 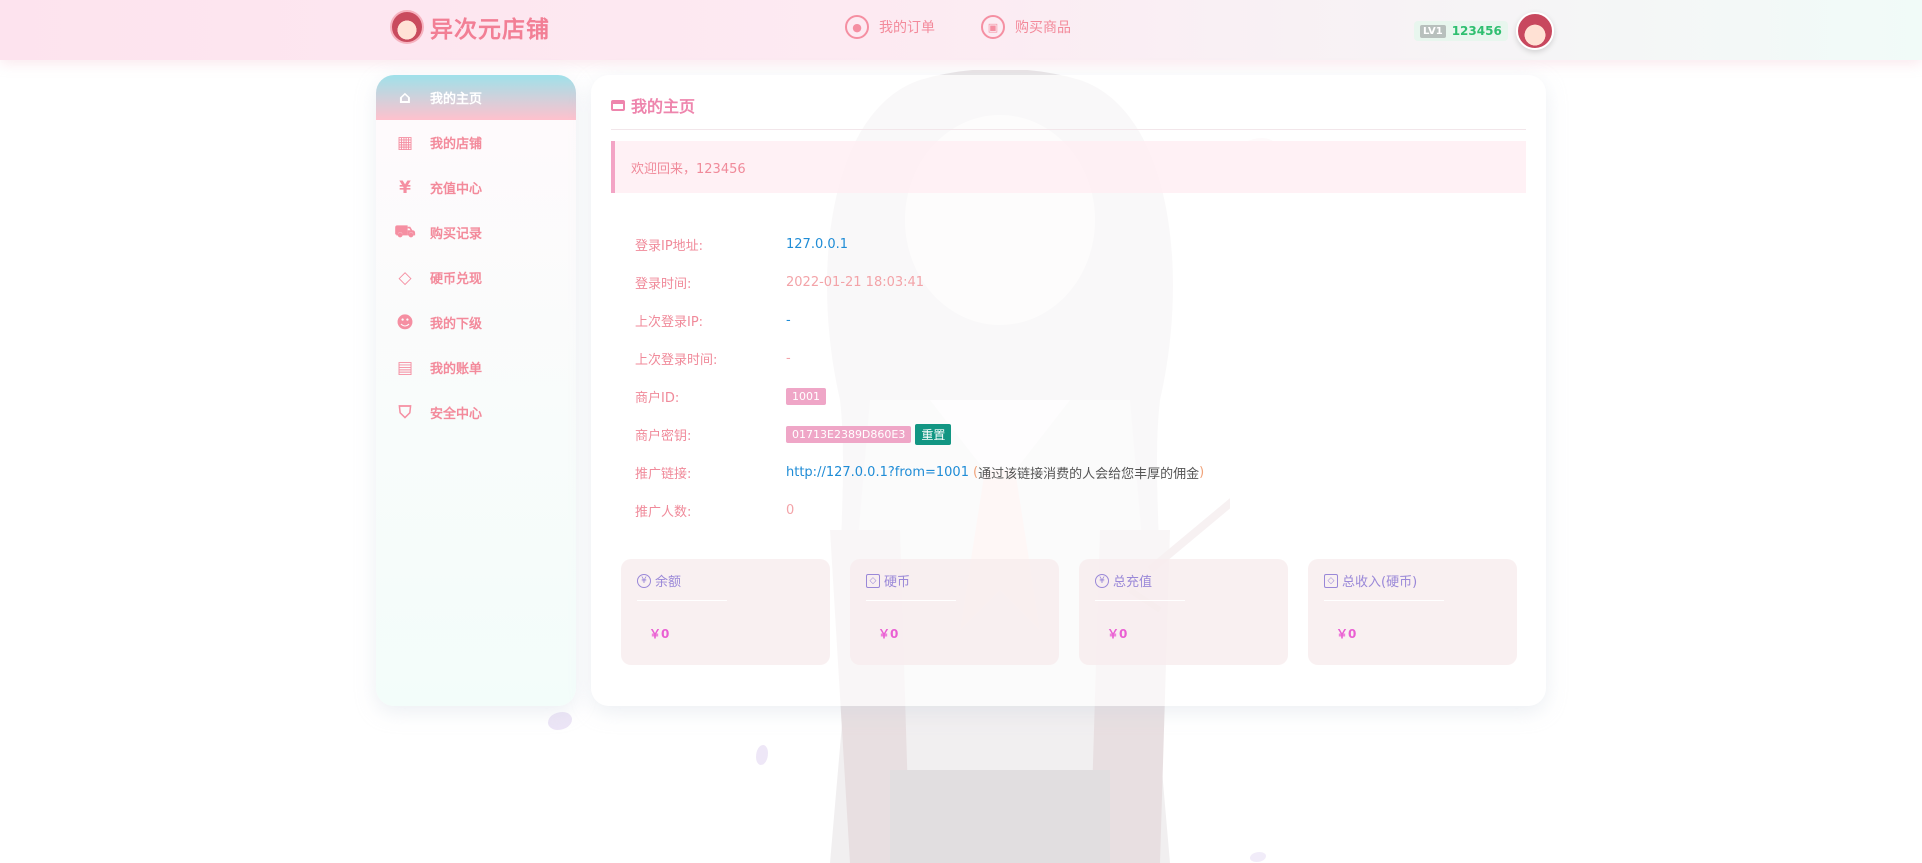 I want to click on user-badge: LV1 123456, so click(x=1461, y=31).